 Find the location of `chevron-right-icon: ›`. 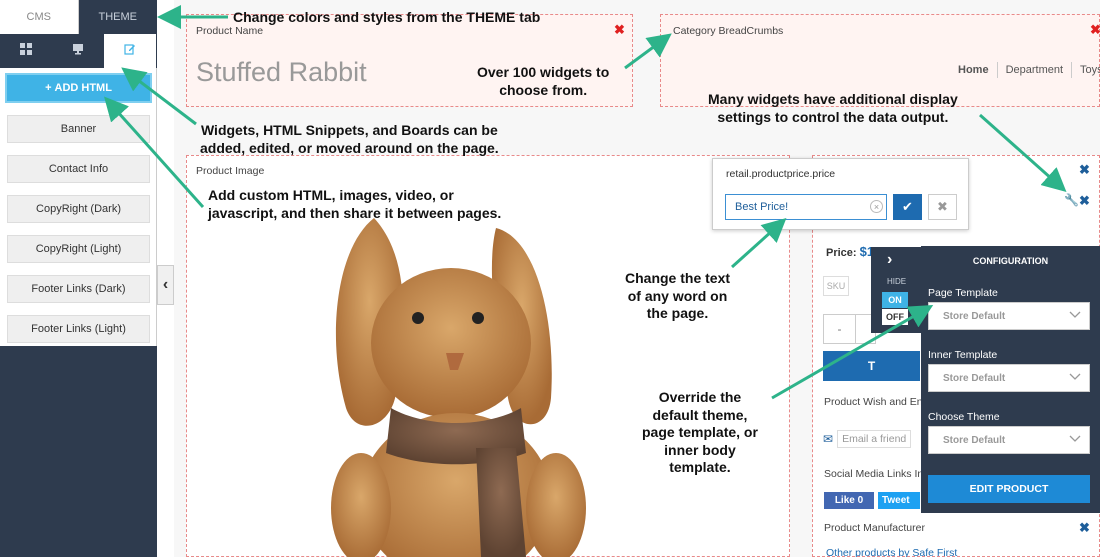

chevron-right-icon: › is located at coordinates (889, 260).